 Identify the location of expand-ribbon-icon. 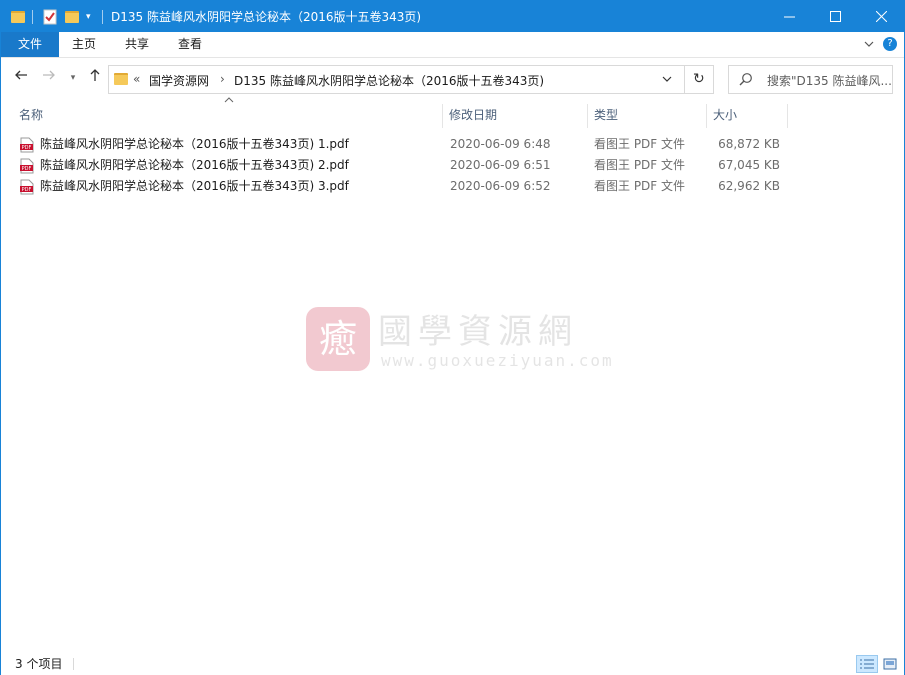
(869, 45).